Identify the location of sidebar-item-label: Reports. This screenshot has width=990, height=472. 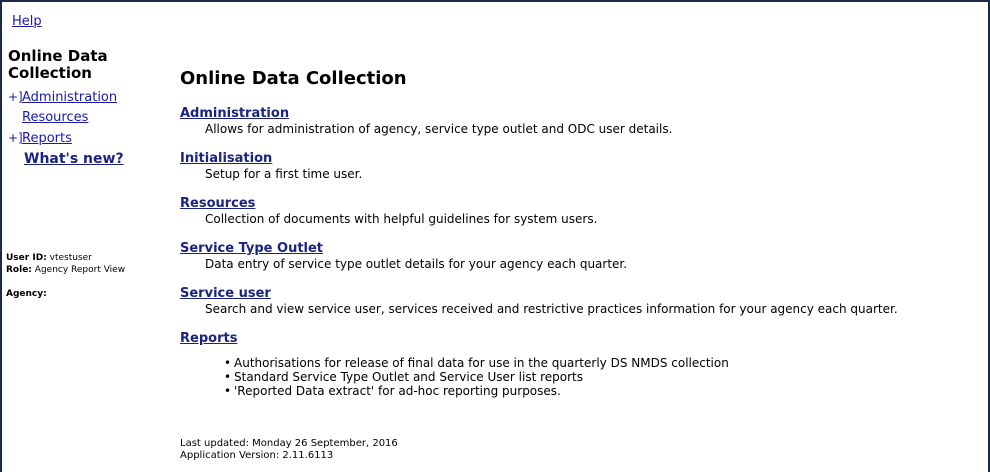
(47, 138).